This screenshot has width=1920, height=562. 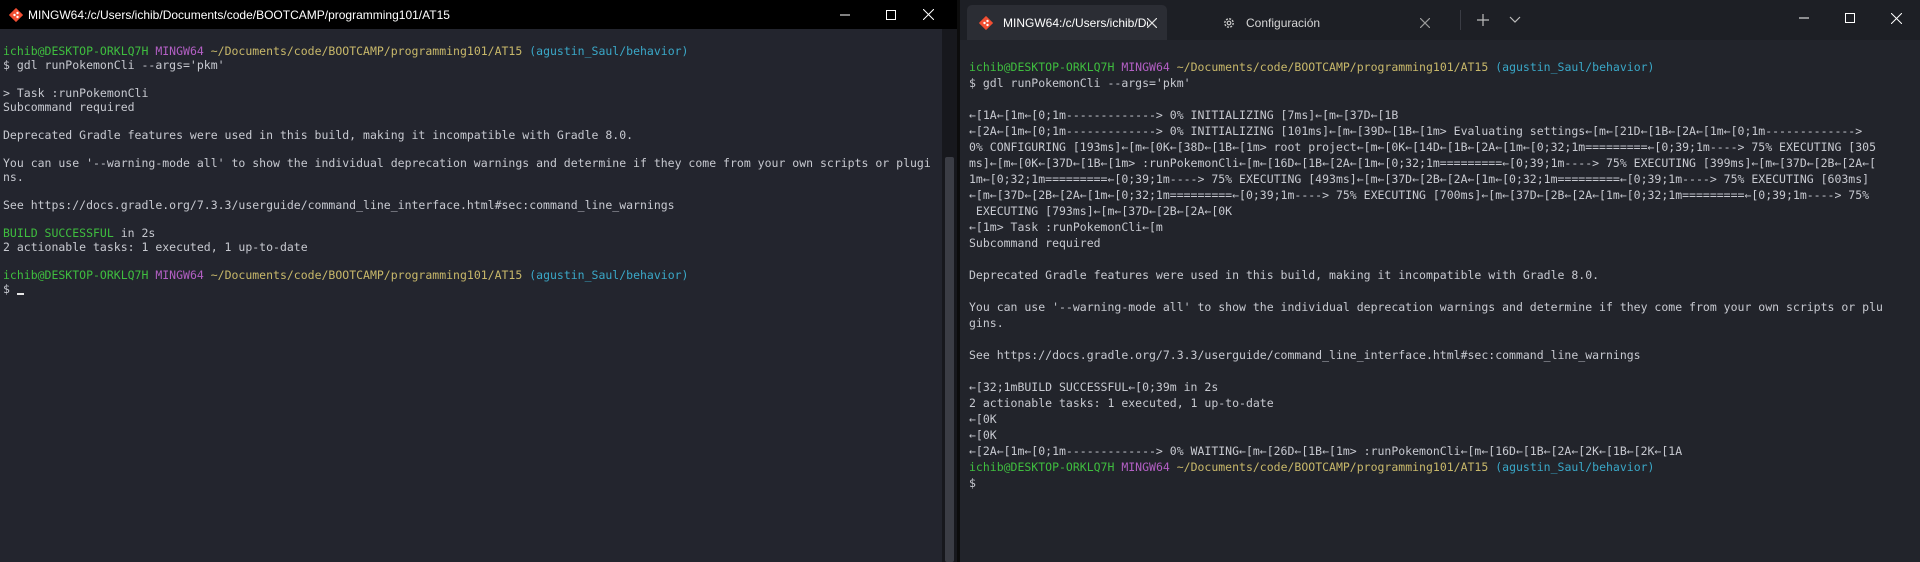 What do you see at coordinates (986, 323) in the screenshot?
I see `terminal-text: gins.` at bounding box center [986, 323].